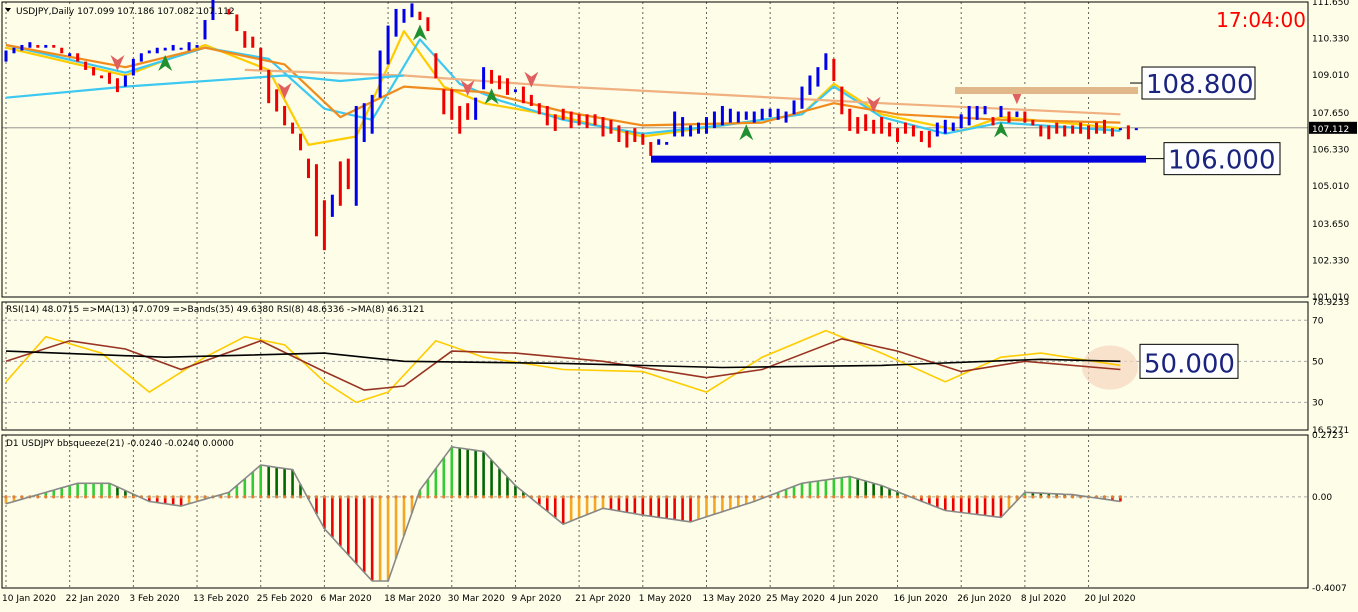 The width and height of the screenshot is (1358, 612). I want to click on current-price-text: 107.112, so click(1330, 130).